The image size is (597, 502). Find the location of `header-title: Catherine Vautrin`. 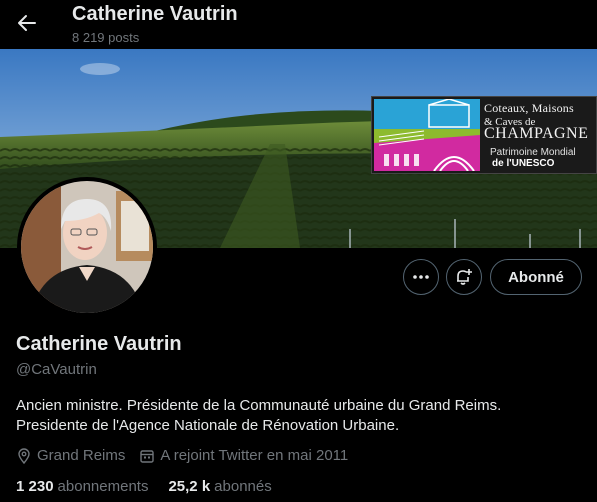

header-title: Catherine Vautrin is located at coordinates (155, 14).